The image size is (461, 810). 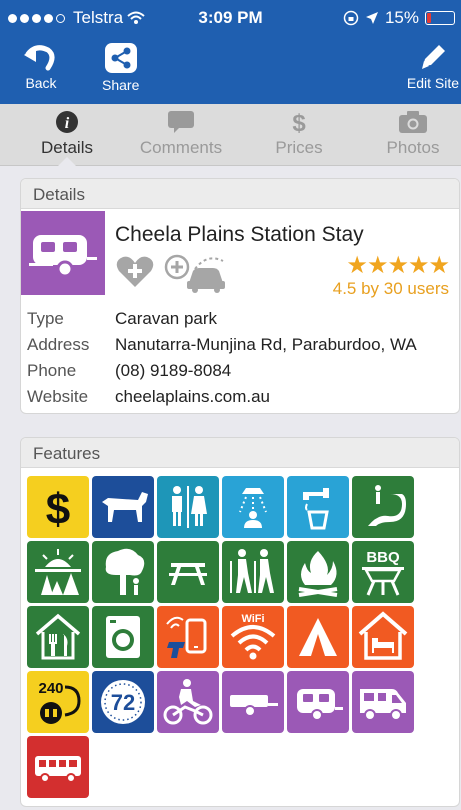 I want to click on caravan-type-icon, so click(x=63, y=253).